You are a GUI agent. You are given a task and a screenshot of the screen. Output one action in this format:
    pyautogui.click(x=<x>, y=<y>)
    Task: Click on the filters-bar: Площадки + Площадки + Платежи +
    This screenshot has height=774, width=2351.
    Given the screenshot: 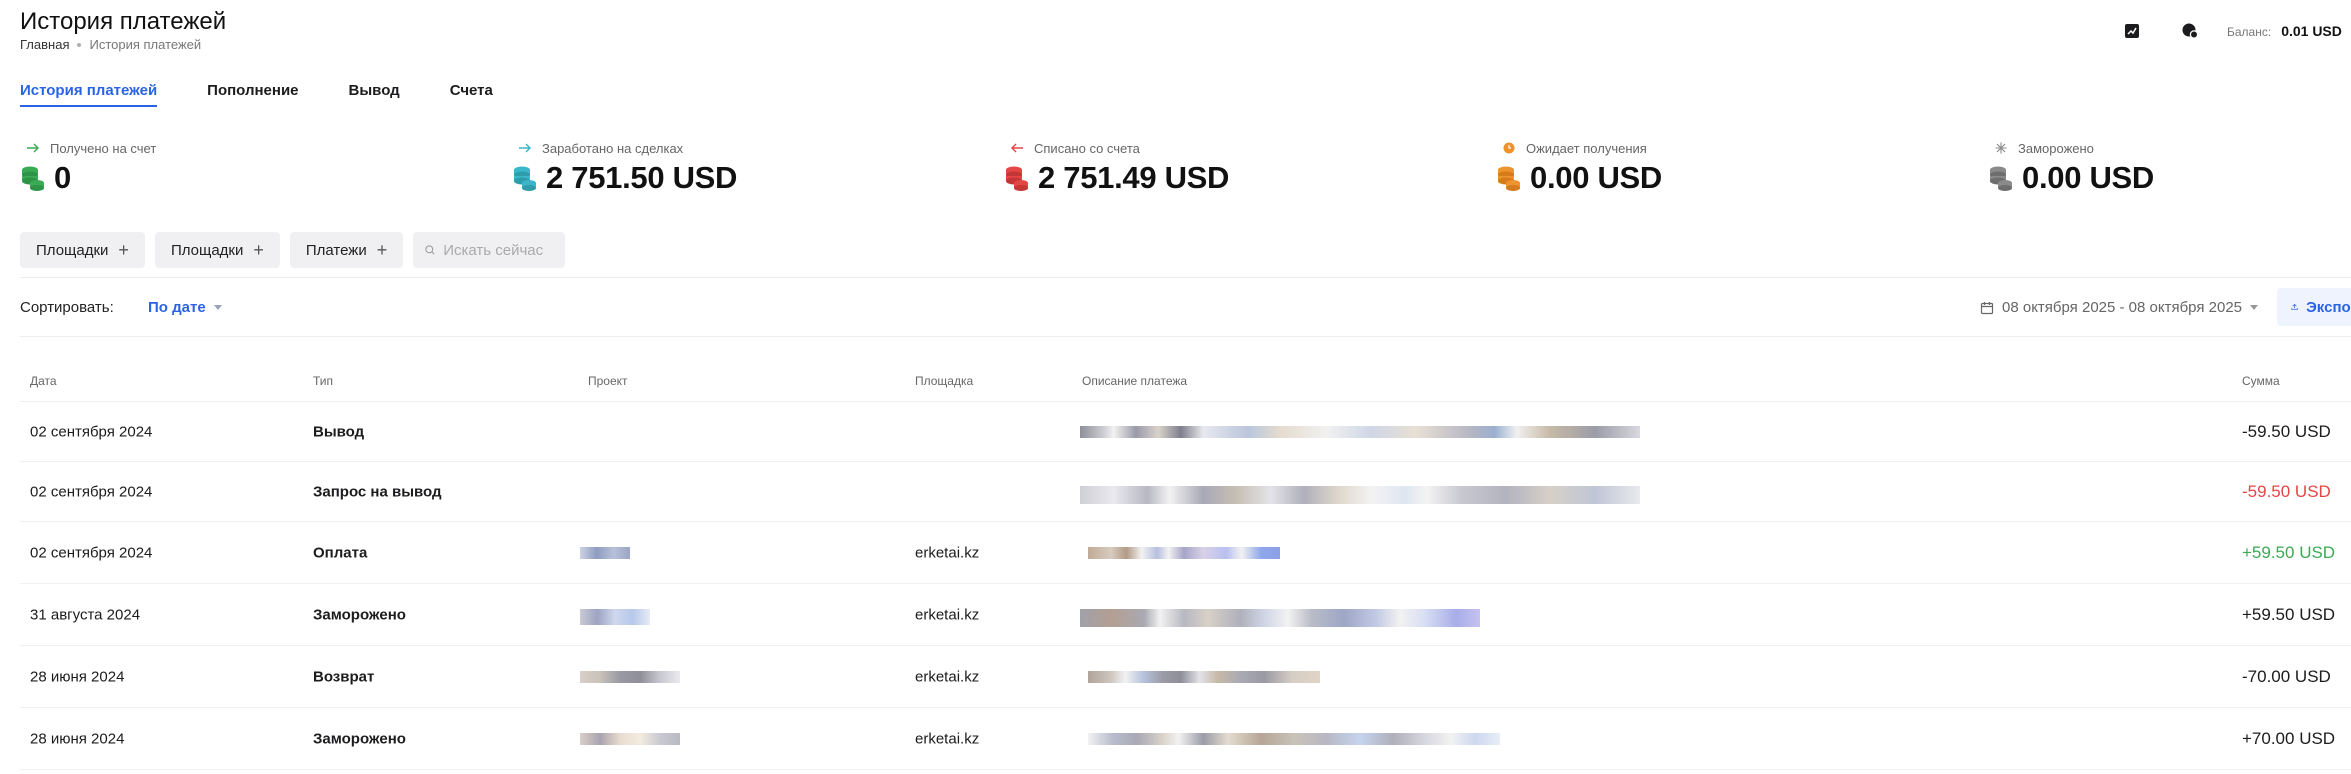 What is the action you would take?
    pyautogui.click(x=293, y=250)
    